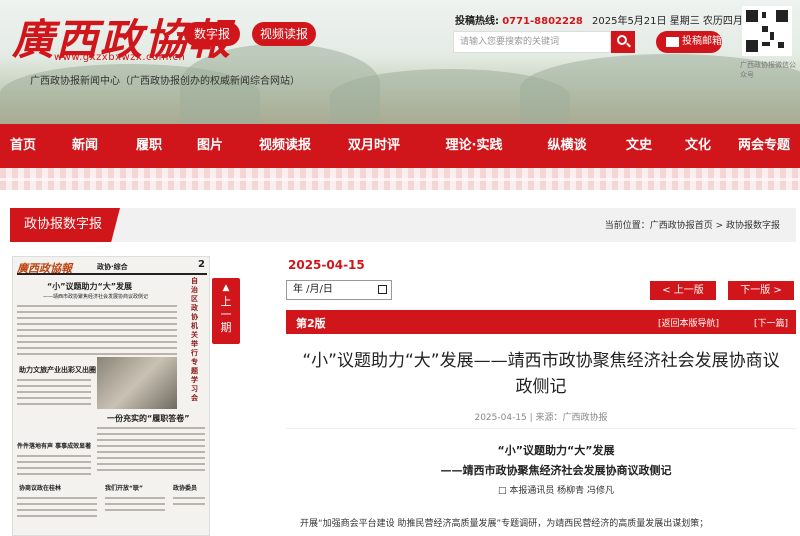  Describe the element at coordinates (165, 81) in the screenshot. I see `site-subtitle: 广西政协报新闻中心（广西政协报创办的权威新闻综合网站）` at that location.